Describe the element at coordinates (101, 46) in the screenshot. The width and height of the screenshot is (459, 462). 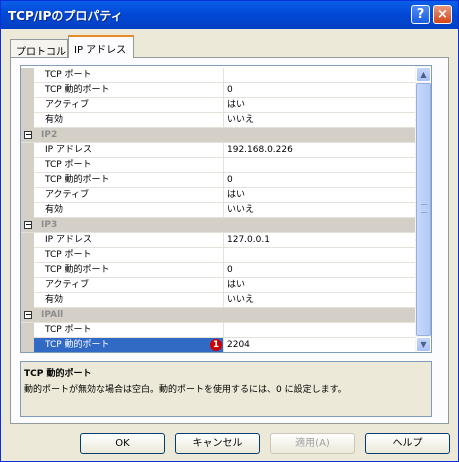
I see `tab-ip-address: IP アドレス` at that location.